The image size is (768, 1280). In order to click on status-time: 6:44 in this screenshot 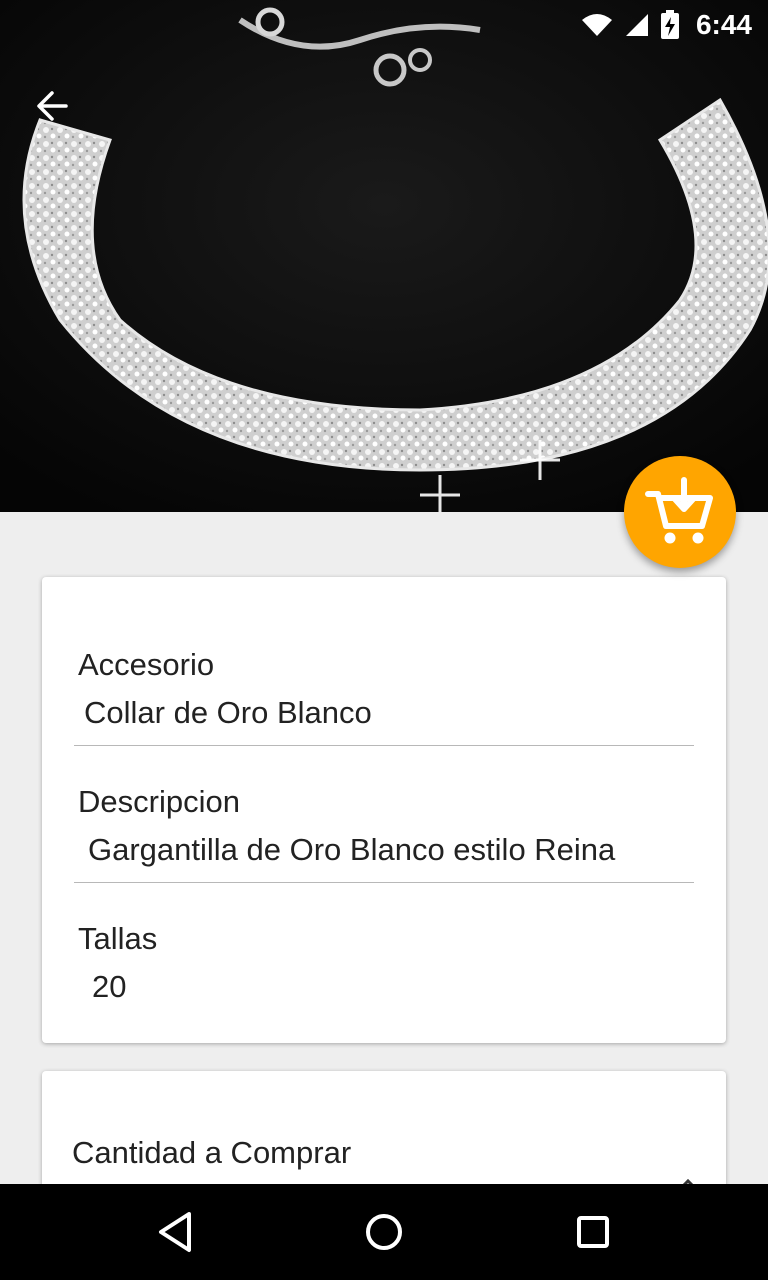, I will do `click(723, 24)`.